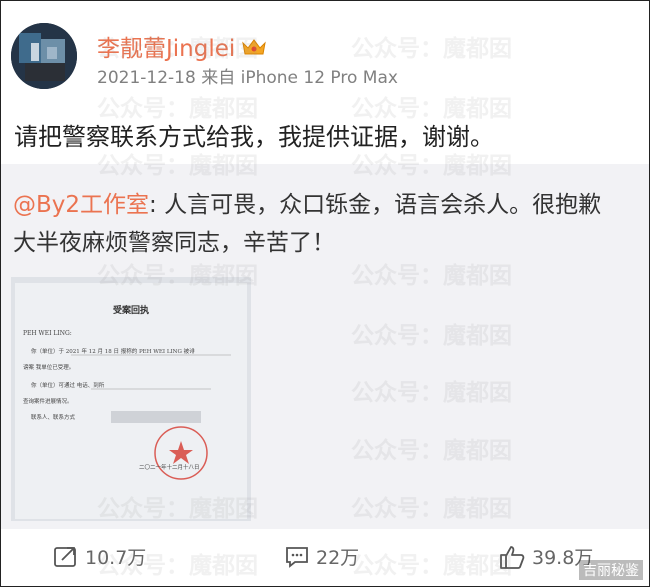 Image resolution: width=650 pixels, height=587 pixels. I want to click on doc-title: 受案回执, so click(131, 310).